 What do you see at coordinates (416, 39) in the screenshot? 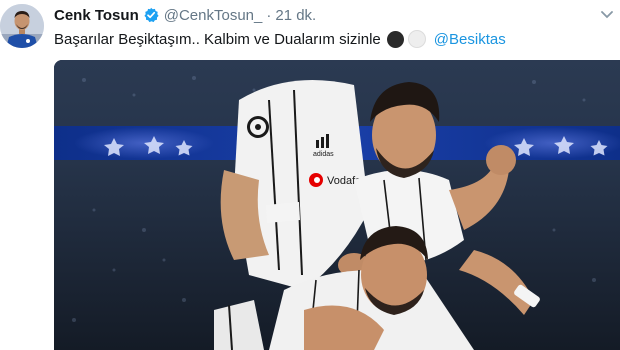
I see `white-circle-icon` at bounding box center [416, 39].